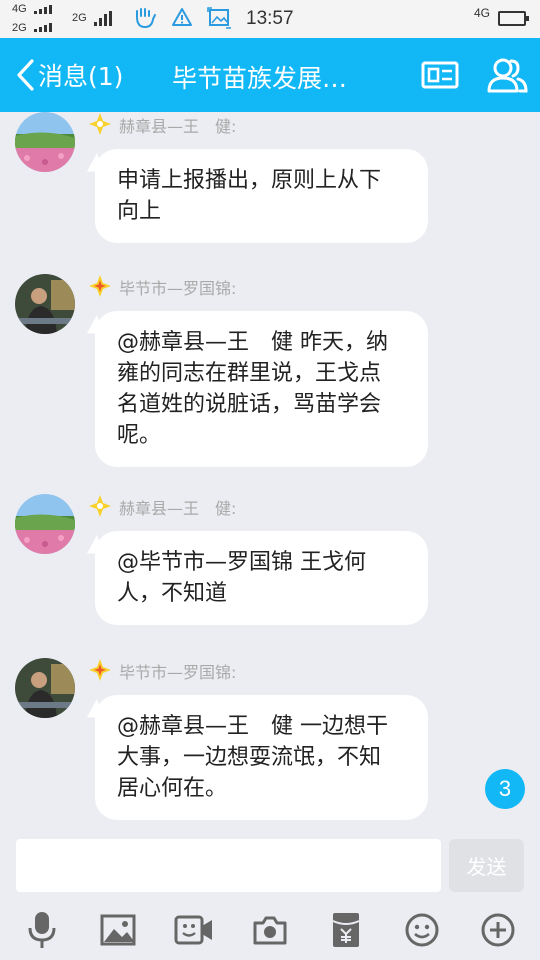 The width and height of the screenshot is (540, 960). Describe the element at coordinates (25, 75) in the screenshot. I see `chevron-left-icon` at that location.